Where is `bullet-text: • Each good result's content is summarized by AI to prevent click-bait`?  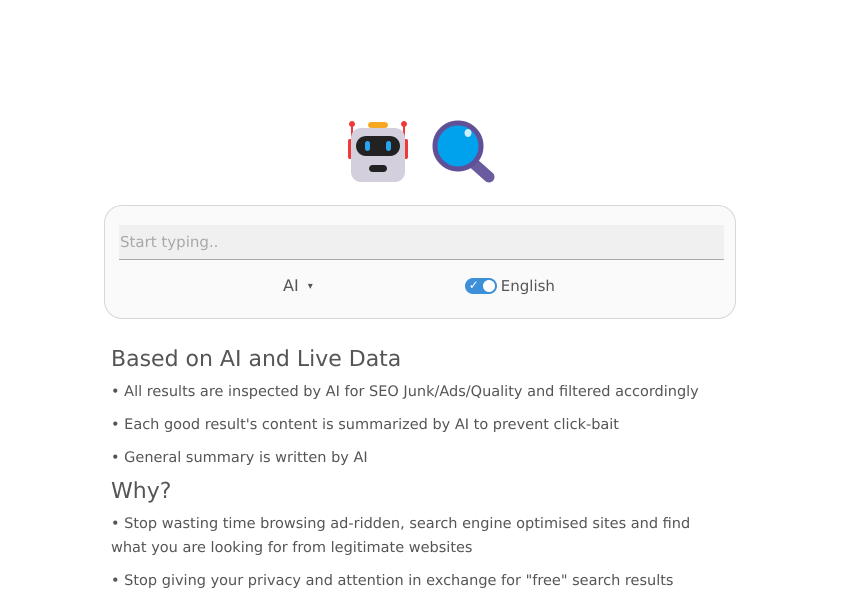 bullet-text: • Each good result's content is summarized by AI to prevent click-bait is located at coordinates (365, 425).